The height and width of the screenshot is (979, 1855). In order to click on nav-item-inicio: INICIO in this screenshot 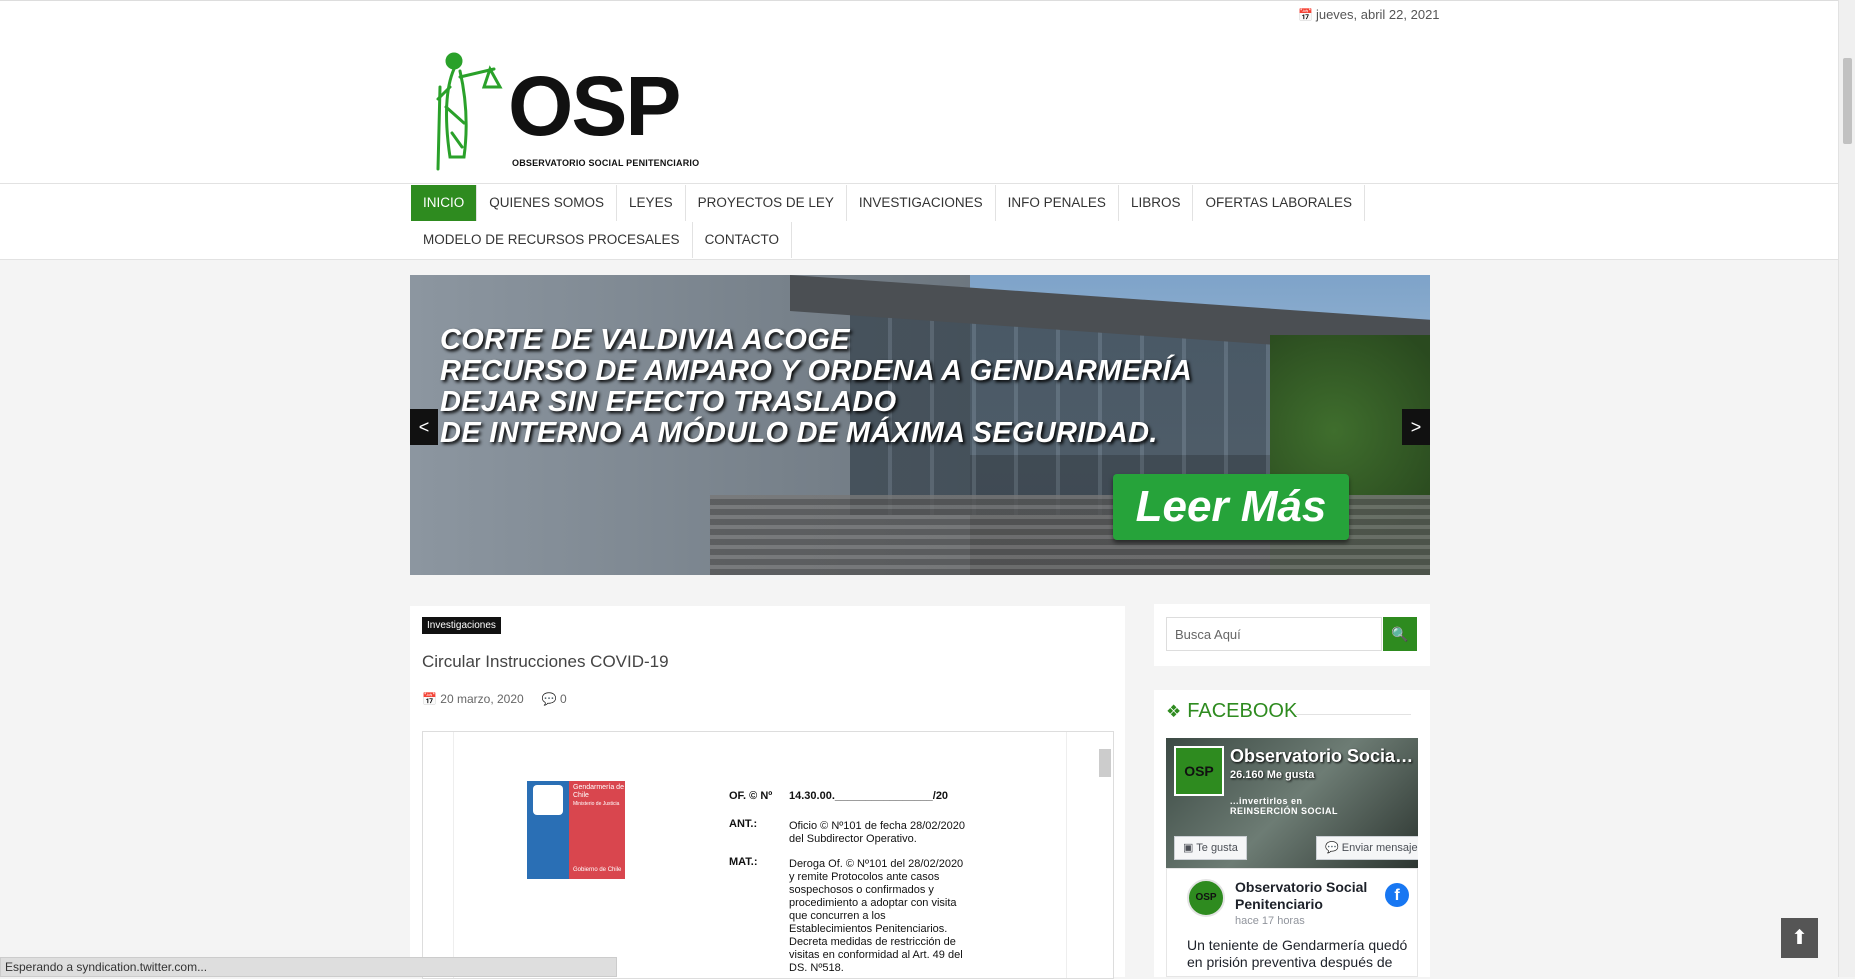, I will do `click(444, 203)`.